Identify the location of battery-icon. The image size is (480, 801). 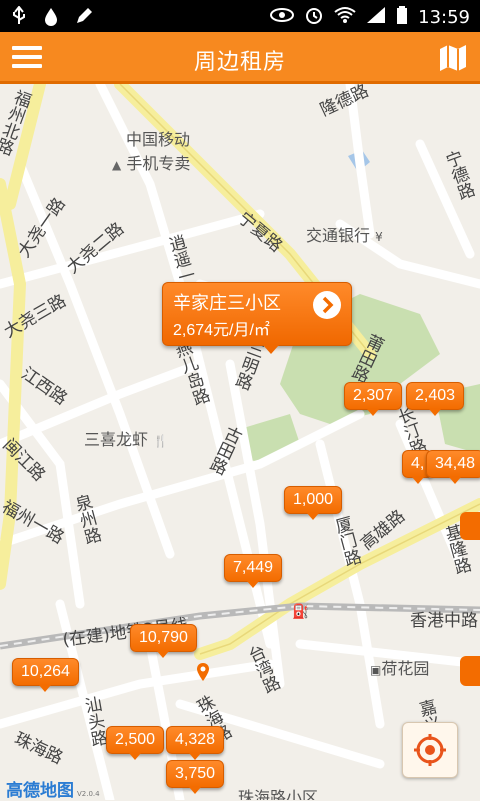
(402, 17).